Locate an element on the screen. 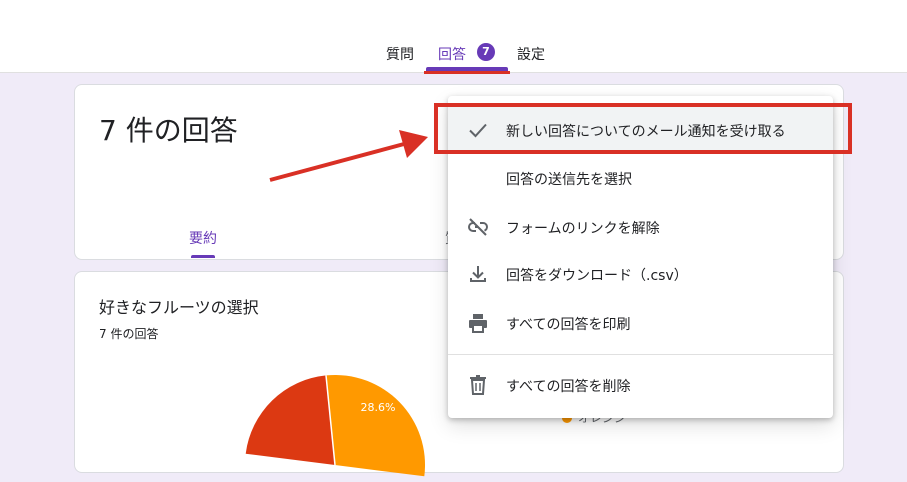 This screenshot has width=907, height=482. pie-slice-red is located at coordinates (290, 420).